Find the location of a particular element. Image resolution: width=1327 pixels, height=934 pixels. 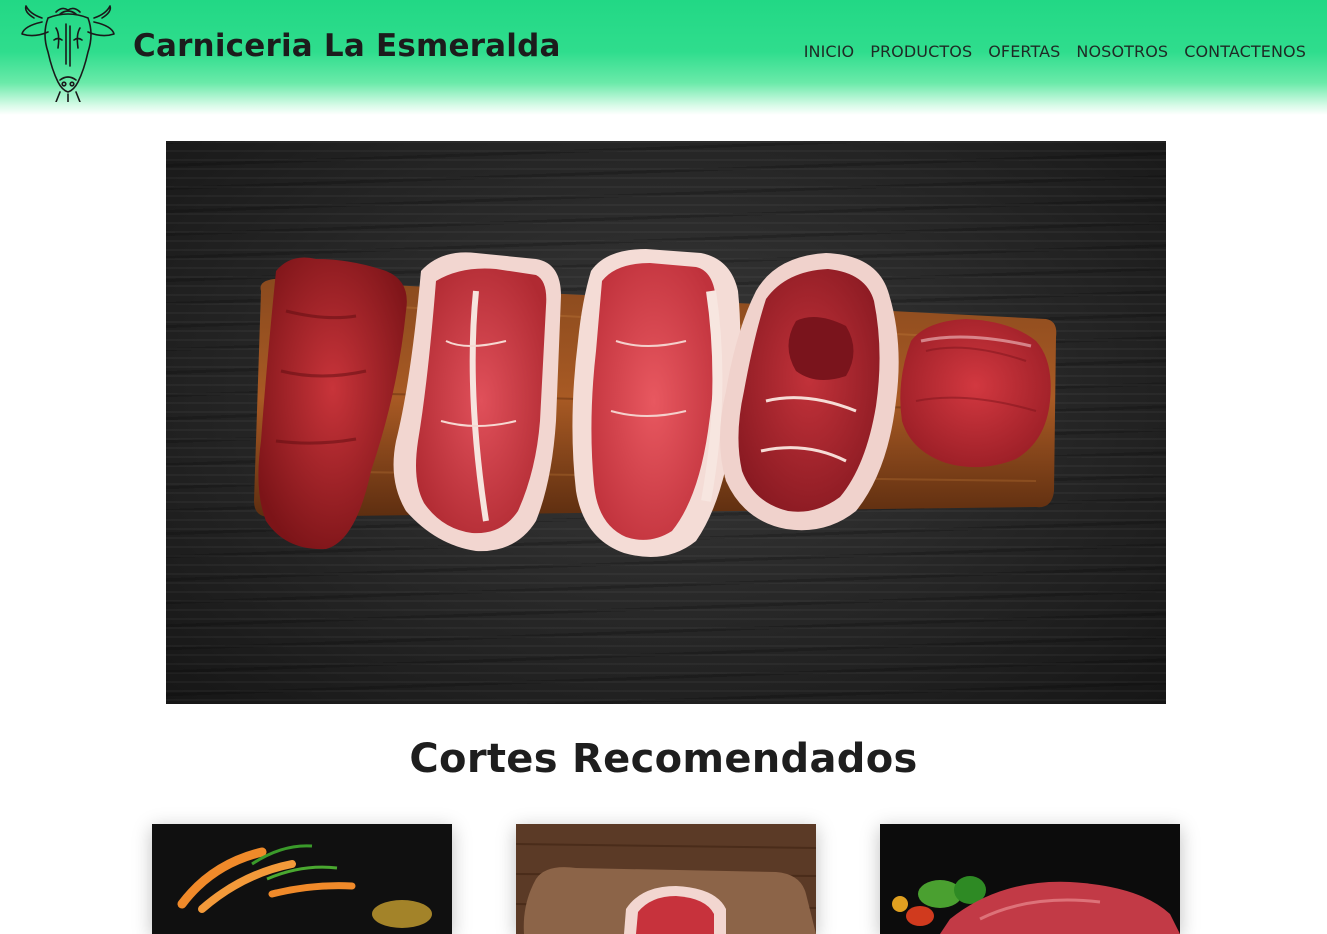

nav-item-inicio: INICIO is located at coordinates (829, 51).